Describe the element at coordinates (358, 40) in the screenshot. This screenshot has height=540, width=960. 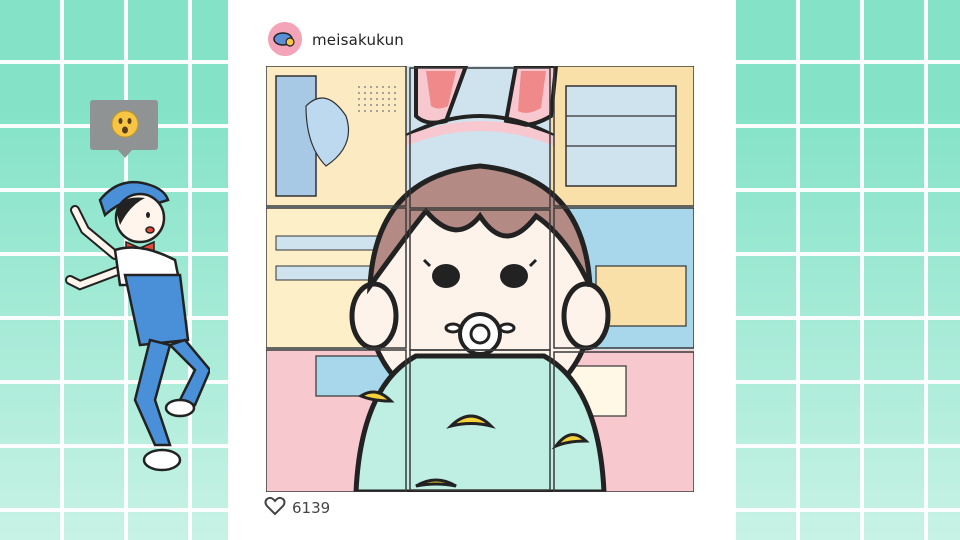
I see `username: meisakukun` at that location.